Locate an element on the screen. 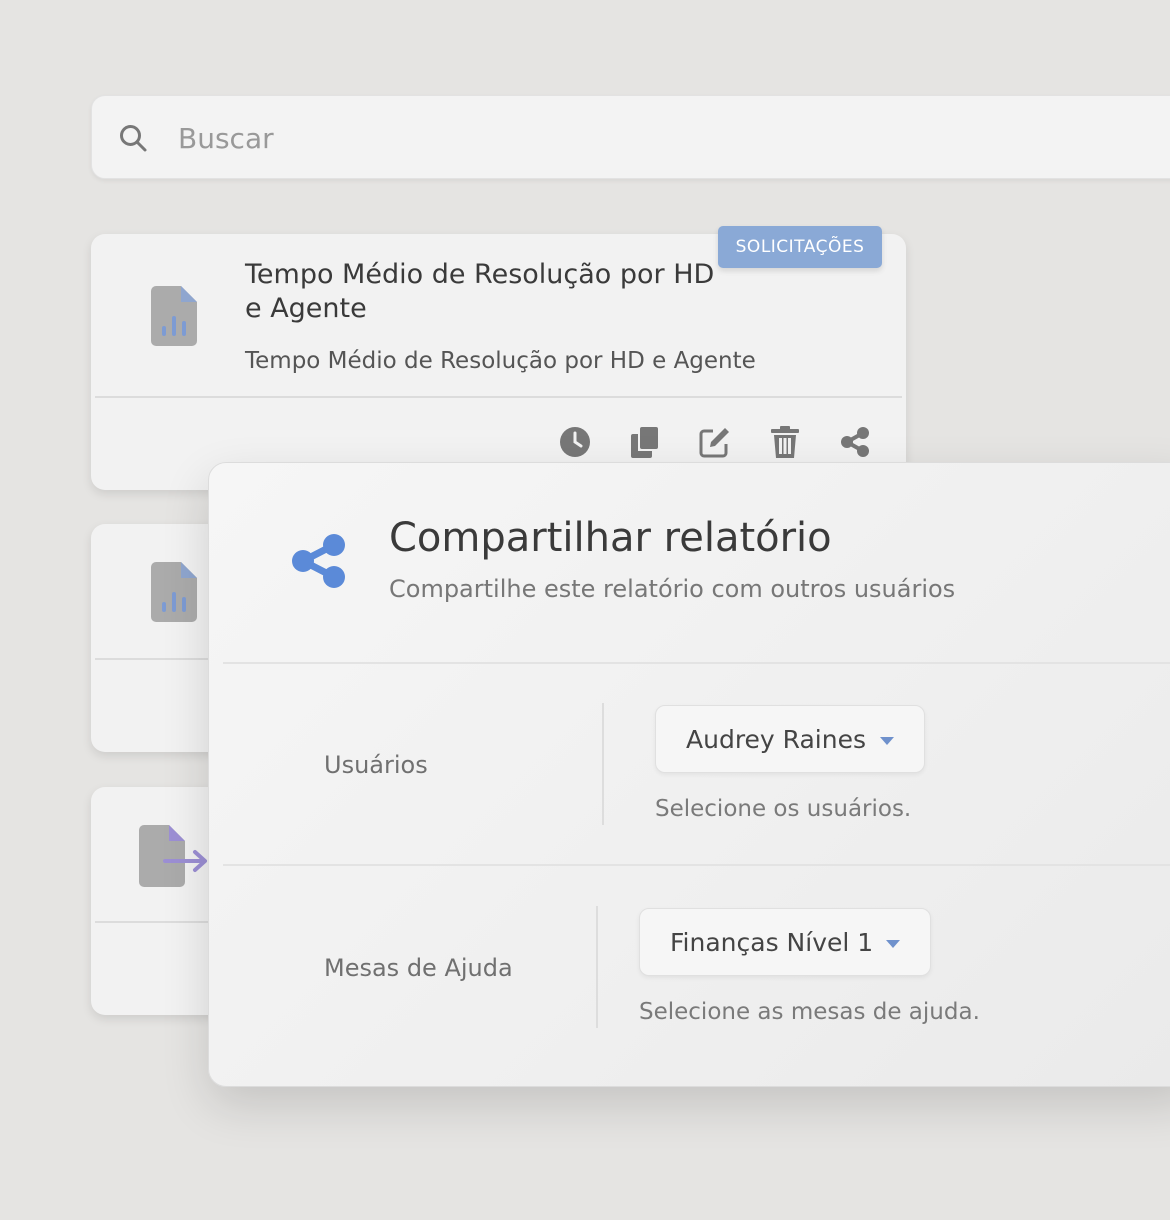  edit-icon is located at coordinates (714, 443).